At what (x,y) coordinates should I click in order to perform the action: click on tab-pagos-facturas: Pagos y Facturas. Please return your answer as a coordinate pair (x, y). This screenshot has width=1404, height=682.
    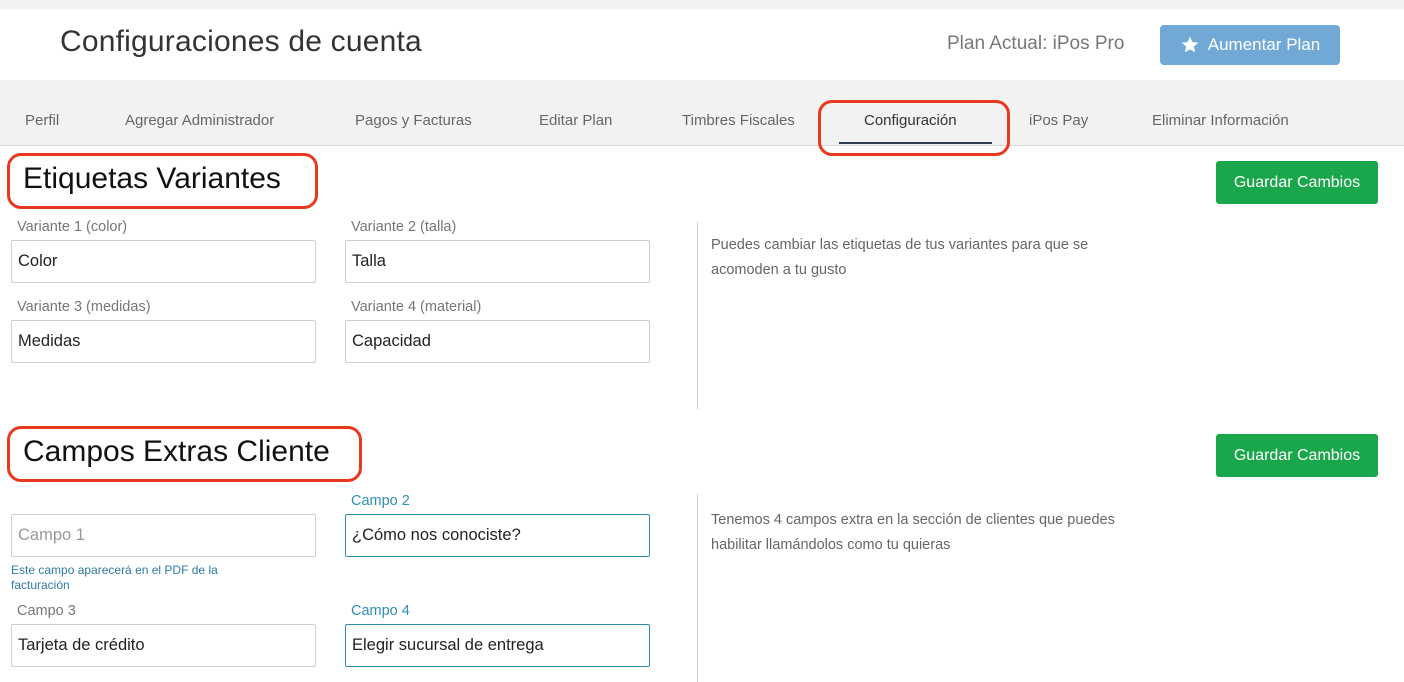
    Looking at the image, I should click on (413, 120).